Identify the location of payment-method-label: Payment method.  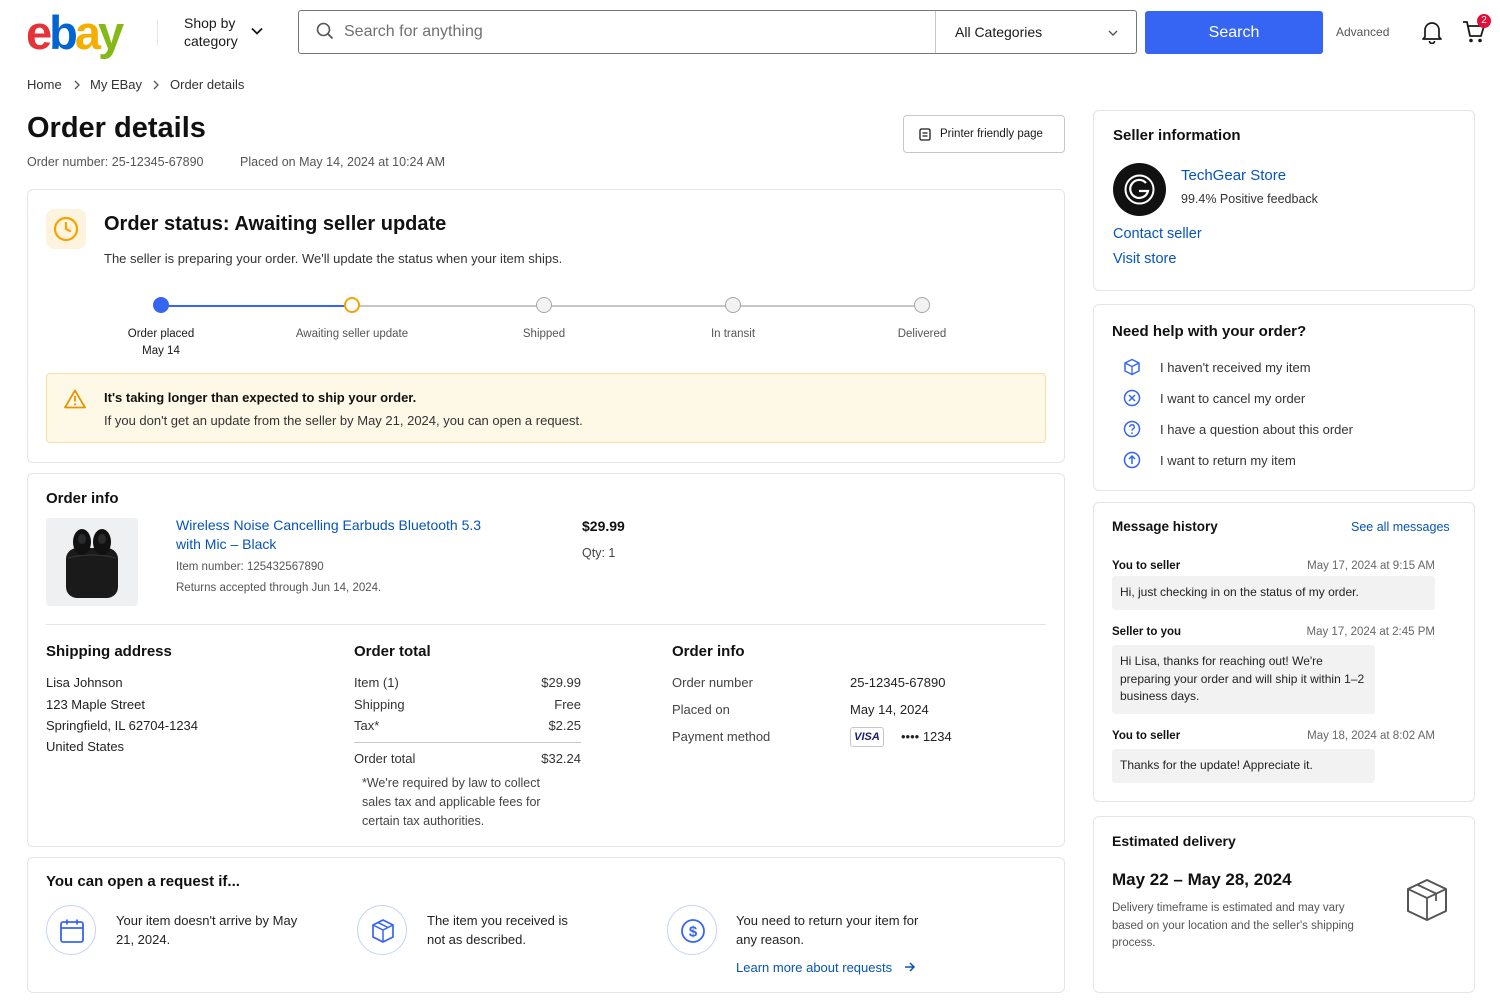
(721, 736).